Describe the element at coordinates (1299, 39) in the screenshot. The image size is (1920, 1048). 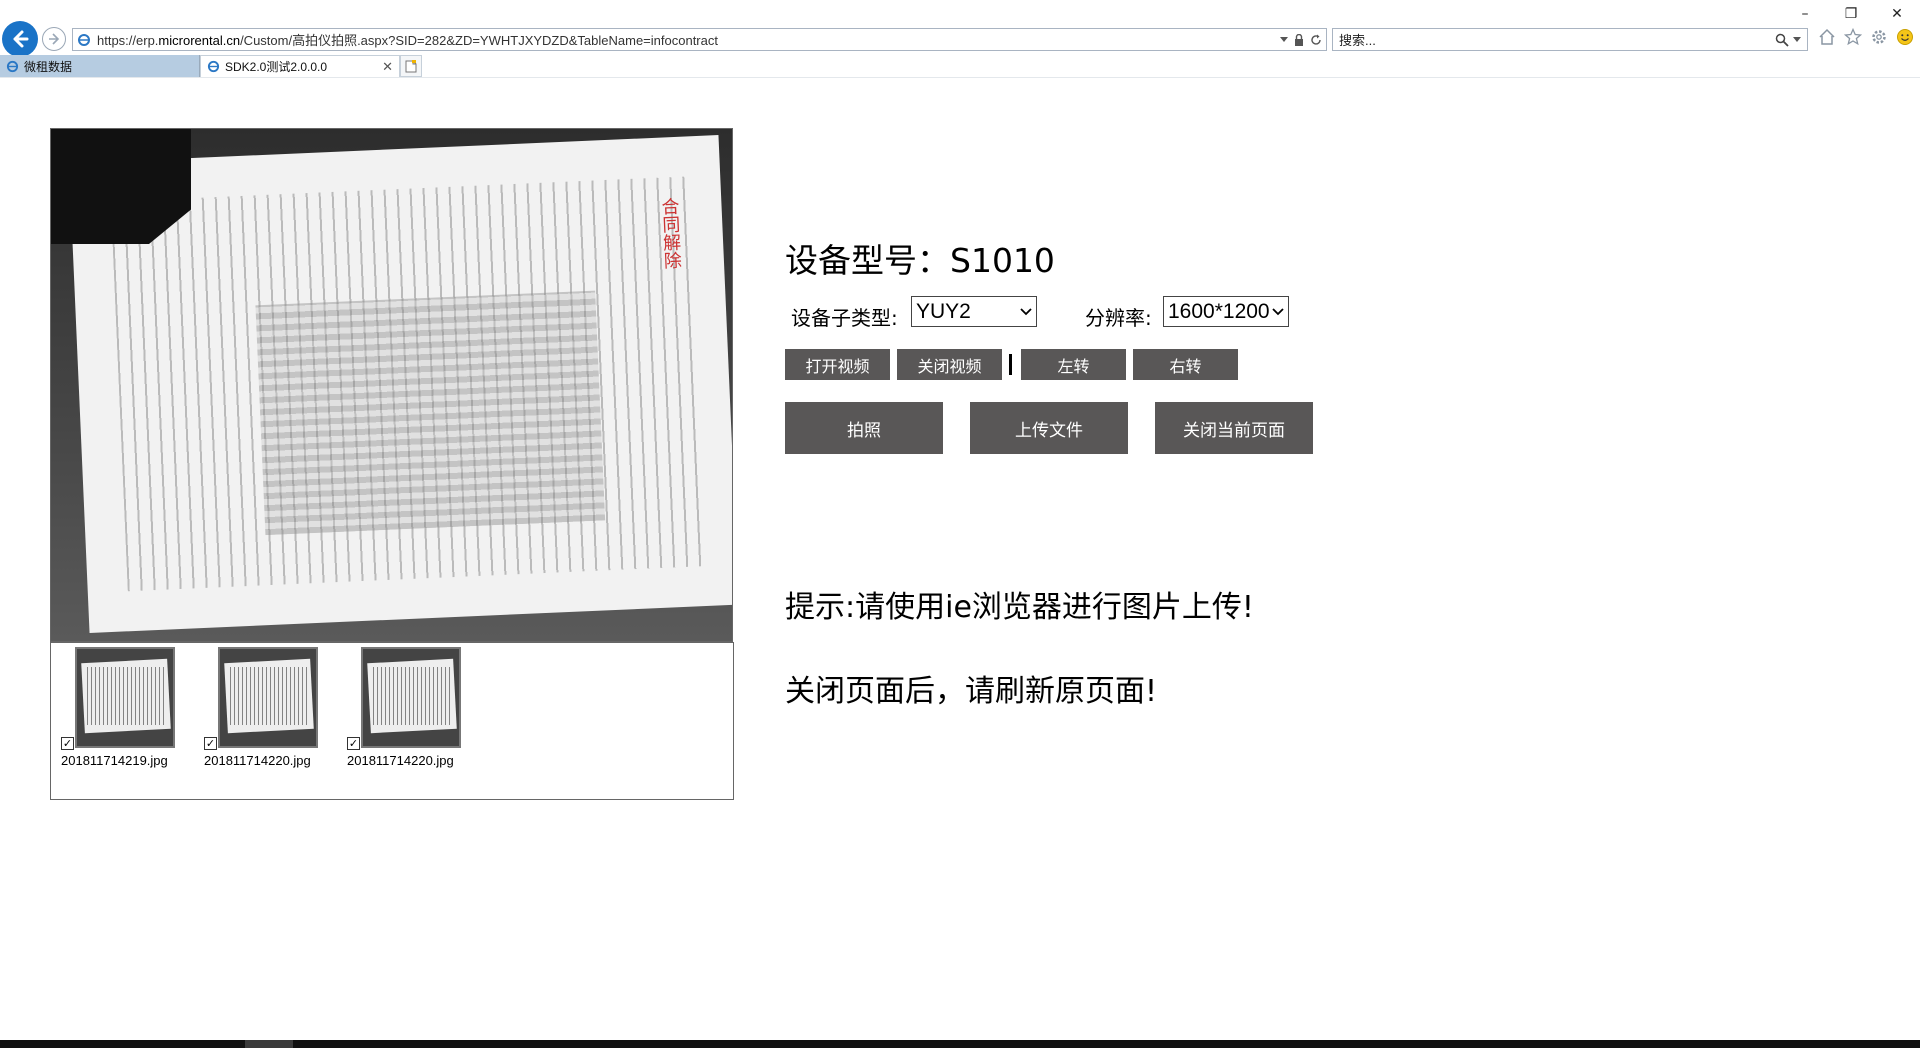
I see `lock-icon` at that location.